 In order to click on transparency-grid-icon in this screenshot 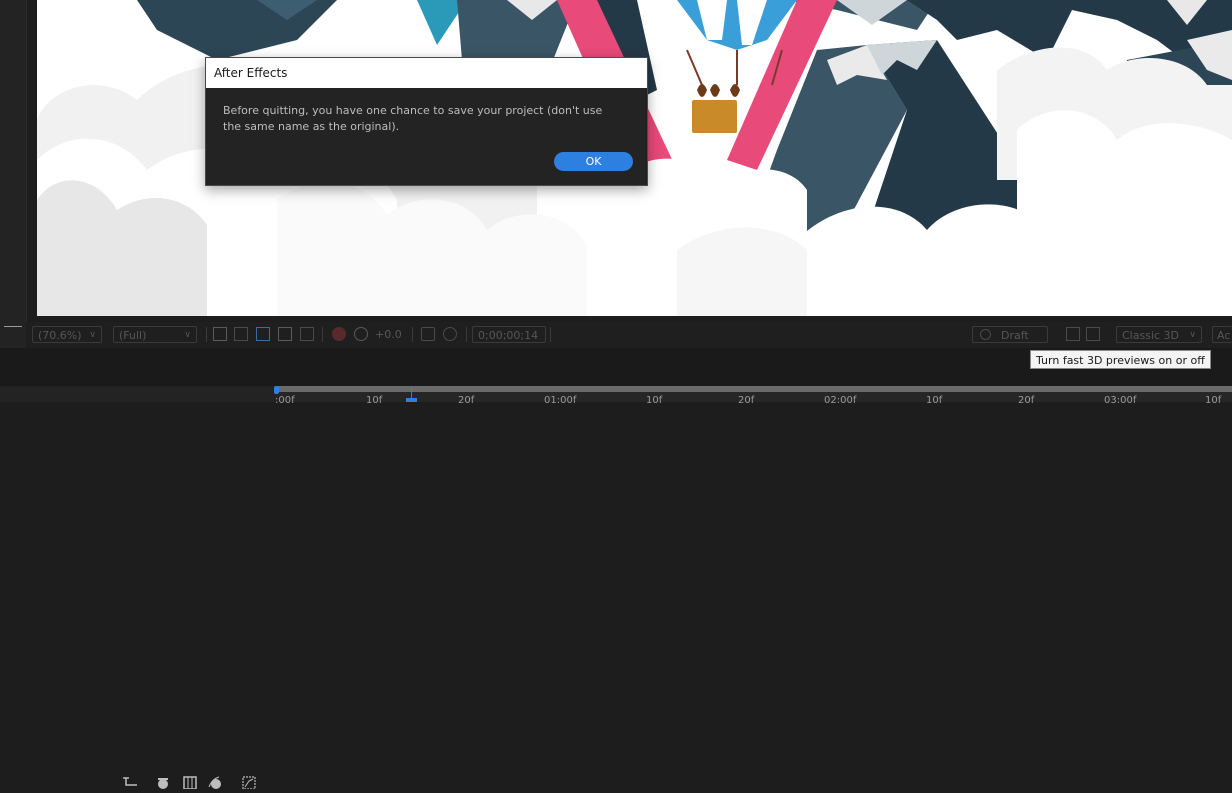, I will do `click(241, 334)`.